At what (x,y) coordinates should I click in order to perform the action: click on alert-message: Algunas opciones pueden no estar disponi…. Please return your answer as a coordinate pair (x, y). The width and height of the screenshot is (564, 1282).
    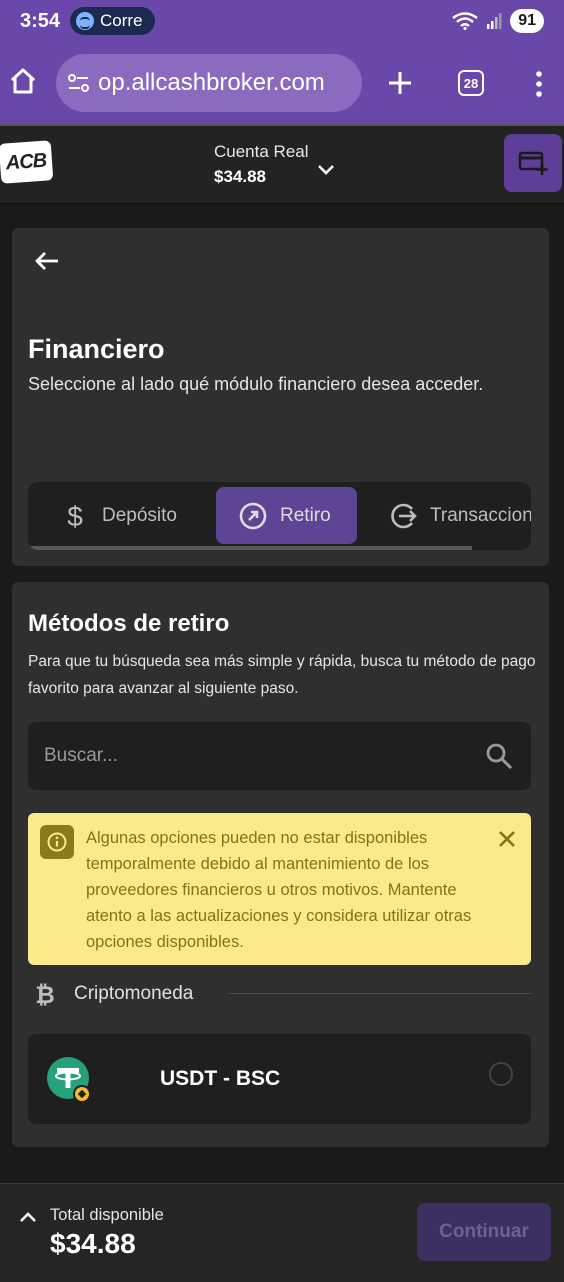
    Looking at the image, I should click on (279, 890).